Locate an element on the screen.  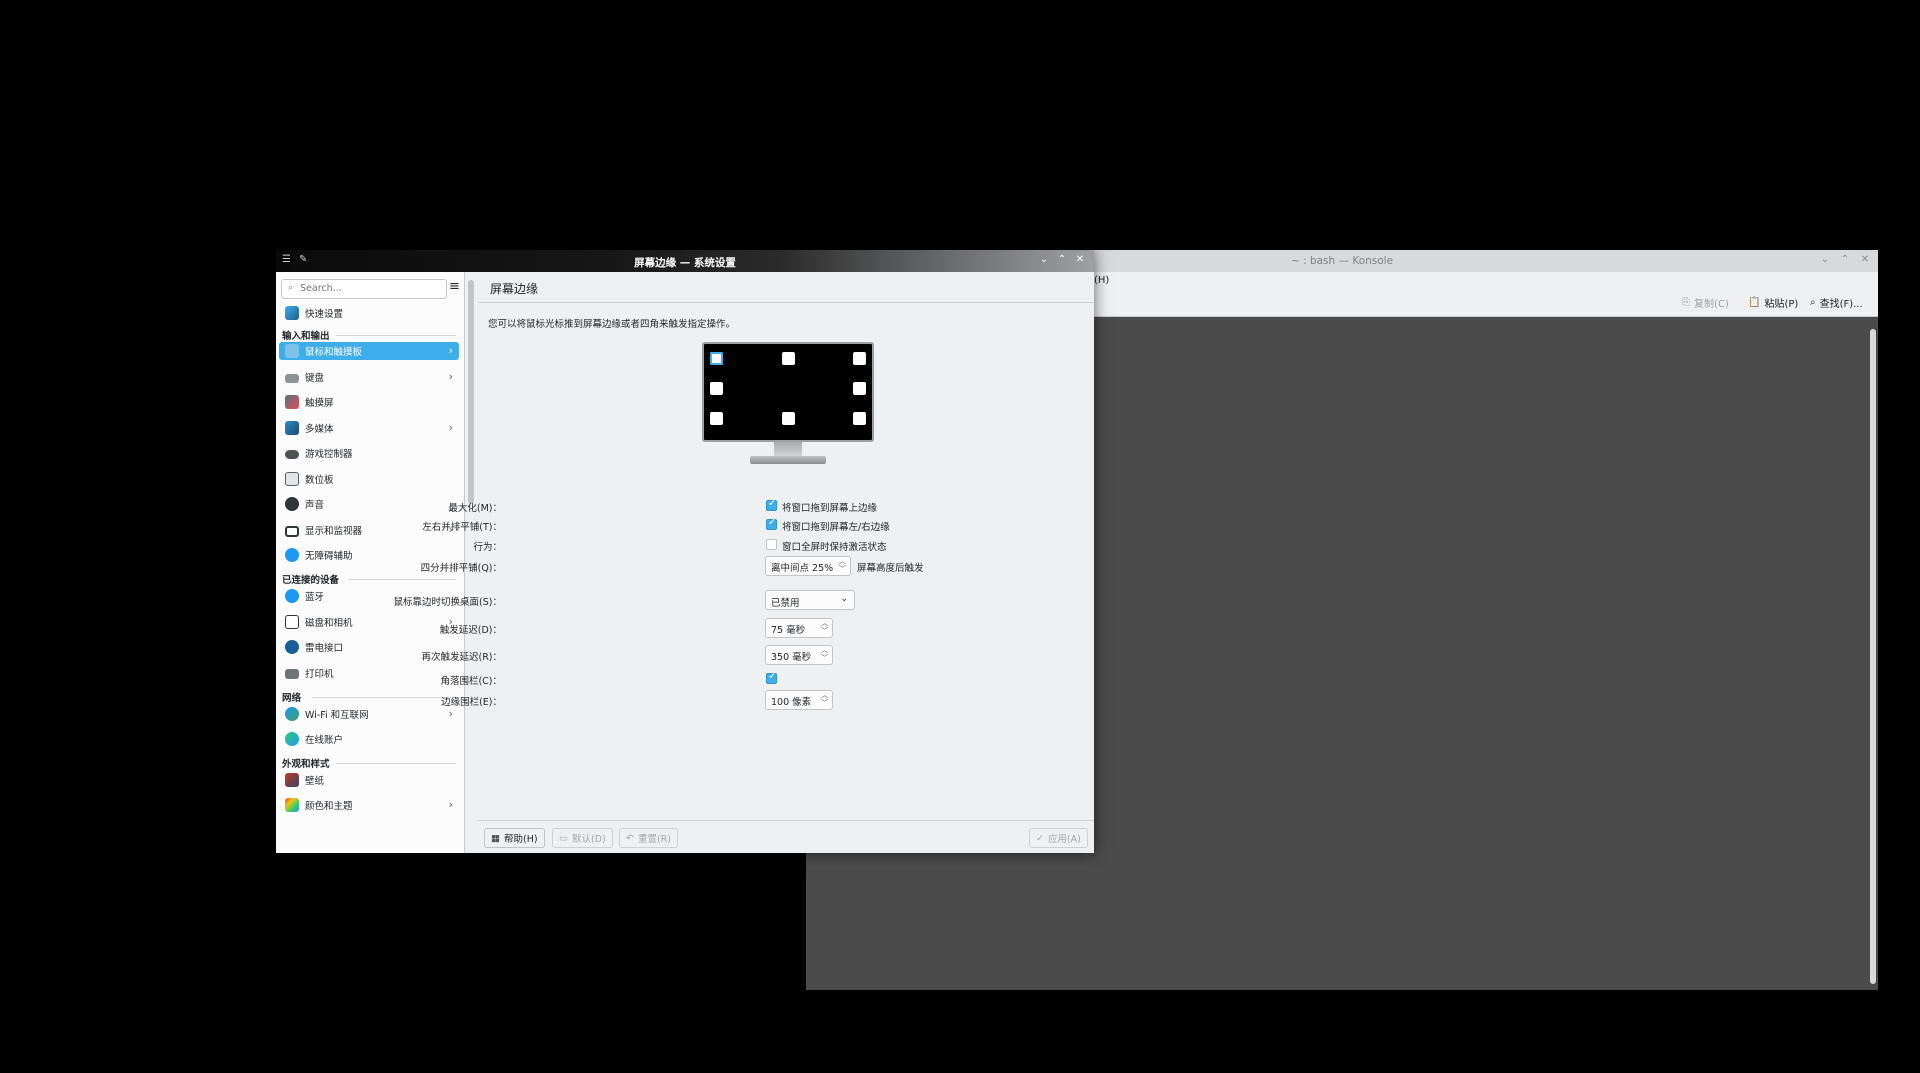
sidebar-item-keyboard: 键盘 › is located at coordinates (369, 377).